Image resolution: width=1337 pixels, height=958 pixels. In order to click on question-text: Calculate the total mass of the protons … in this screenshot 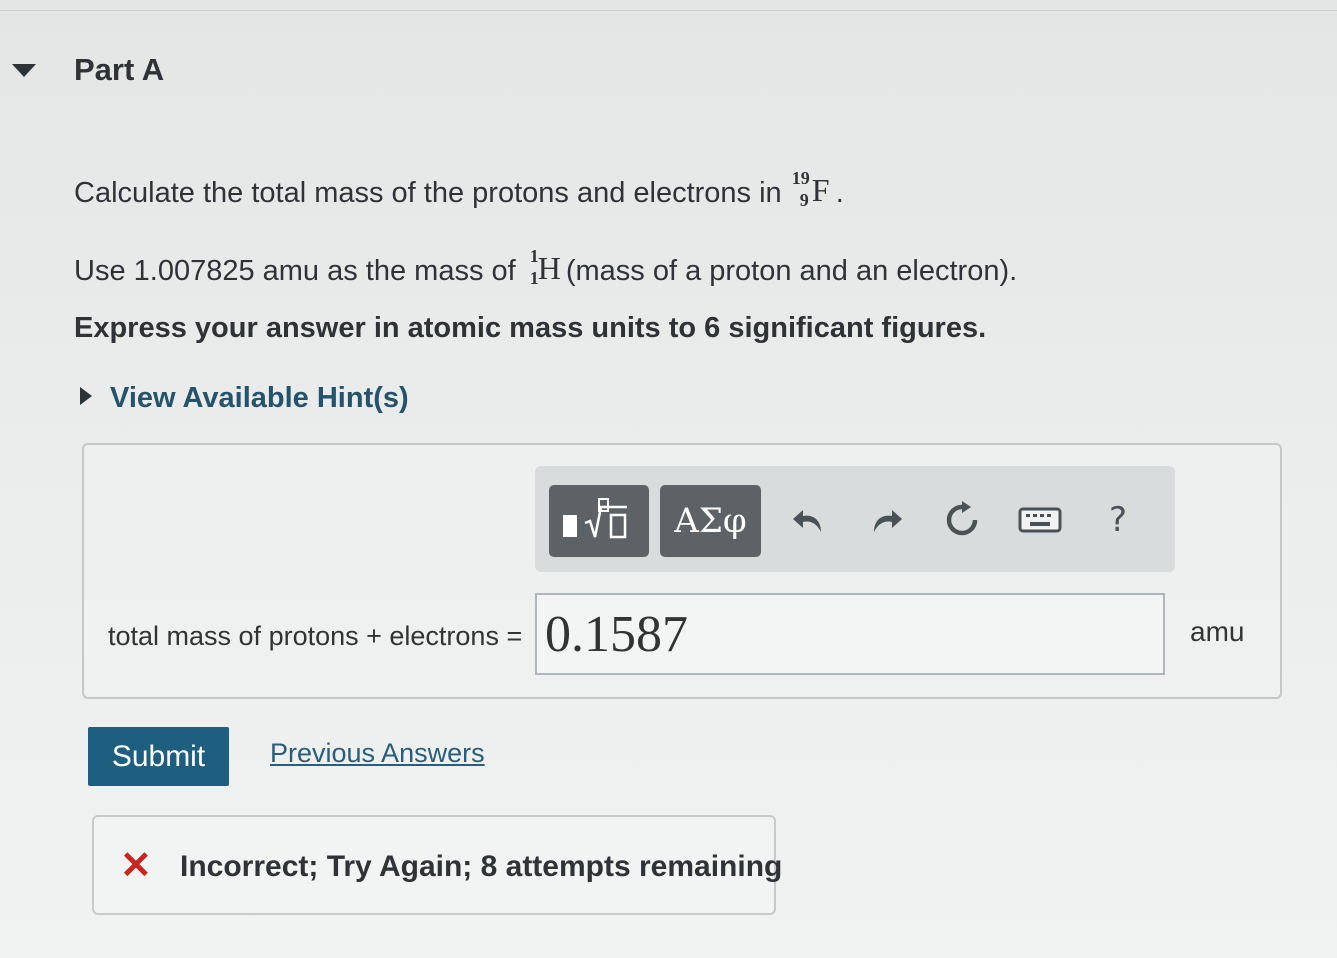, I will do `click(432, 193)`.